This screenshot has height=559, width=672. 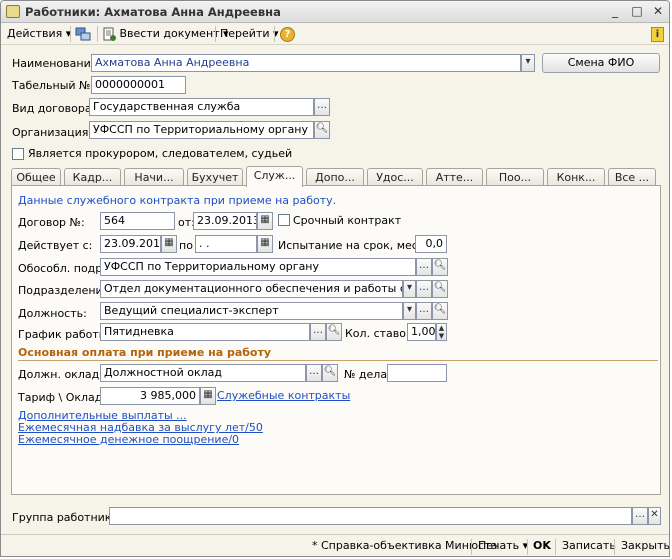 I want to click on contract-type-label: Вид договора:, so click(x=54, y=108).